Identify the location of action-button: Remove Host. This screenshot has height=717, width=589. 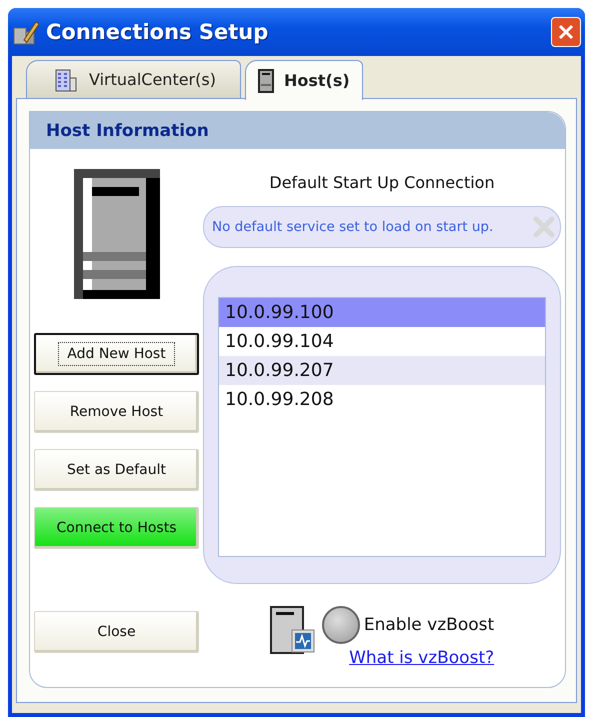
(116, 412).